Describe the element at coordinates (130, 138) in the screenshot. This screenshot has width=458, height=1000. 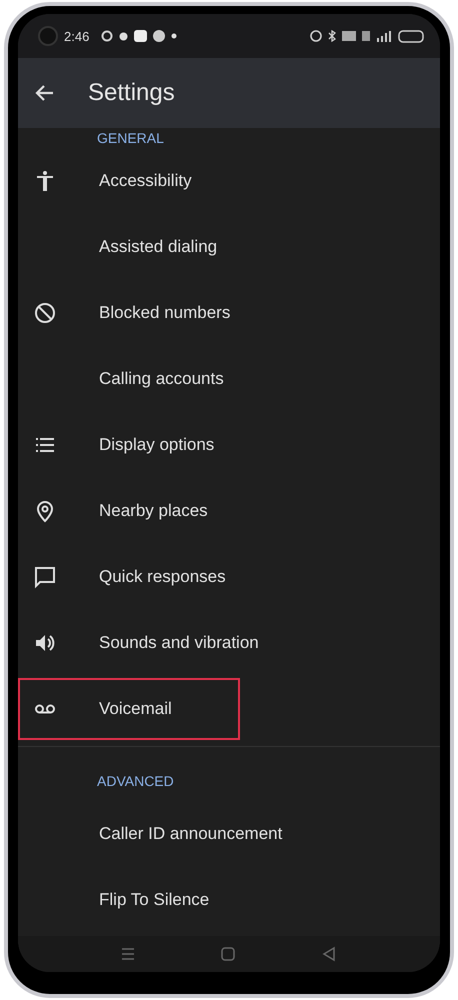
I see `section-header: GENERAL` at that location.